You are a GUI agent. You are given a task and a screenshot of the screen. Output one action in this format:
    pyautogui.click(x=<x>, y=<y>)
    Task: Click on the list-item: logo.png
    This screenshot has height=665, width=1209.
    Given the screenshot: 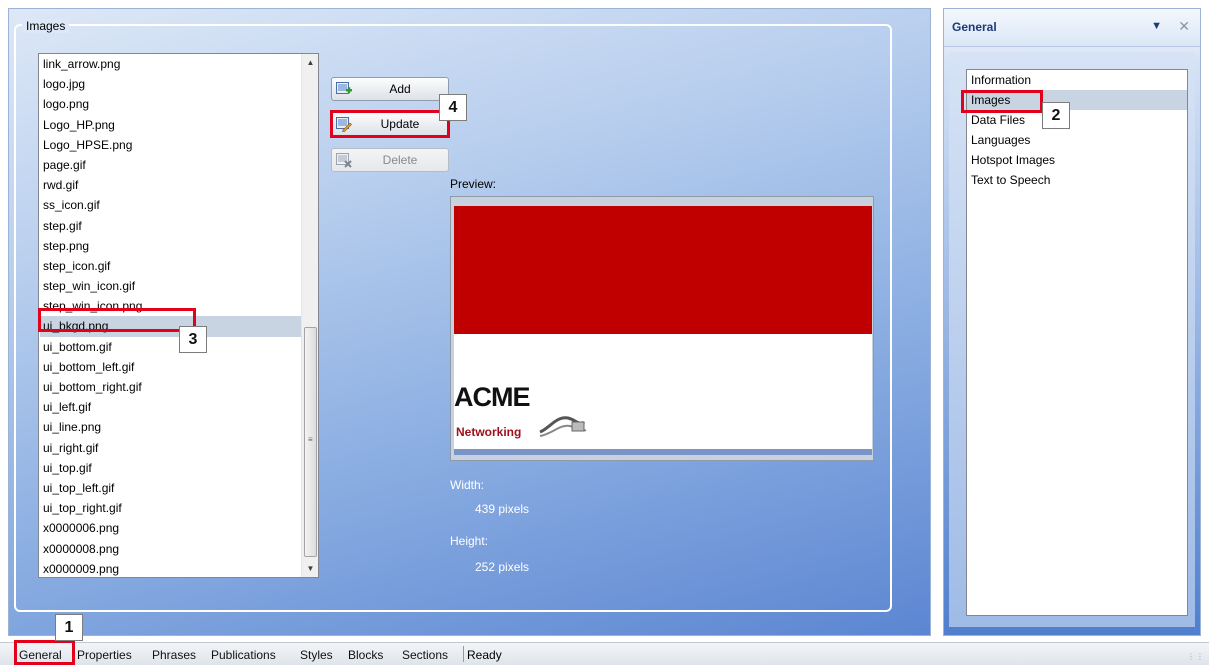 What is the action you would take?
    pyautogui.click(x=171, y=104)
    